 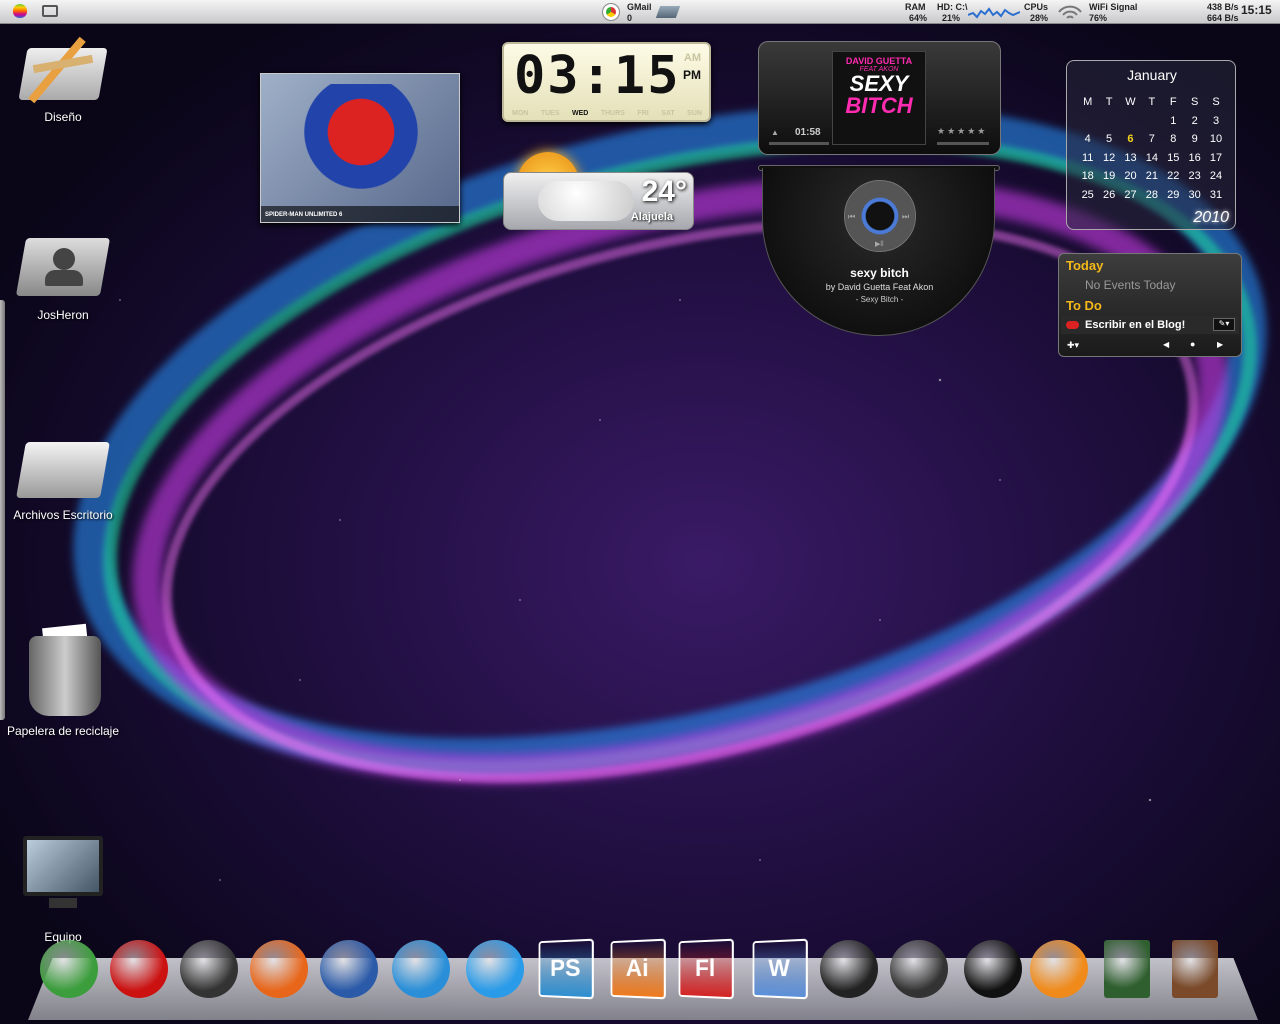 What do you see at coordinates (1108, 176) in the screenshot?
I see `calendar-day: 19` at bounding box center [1108, 176].